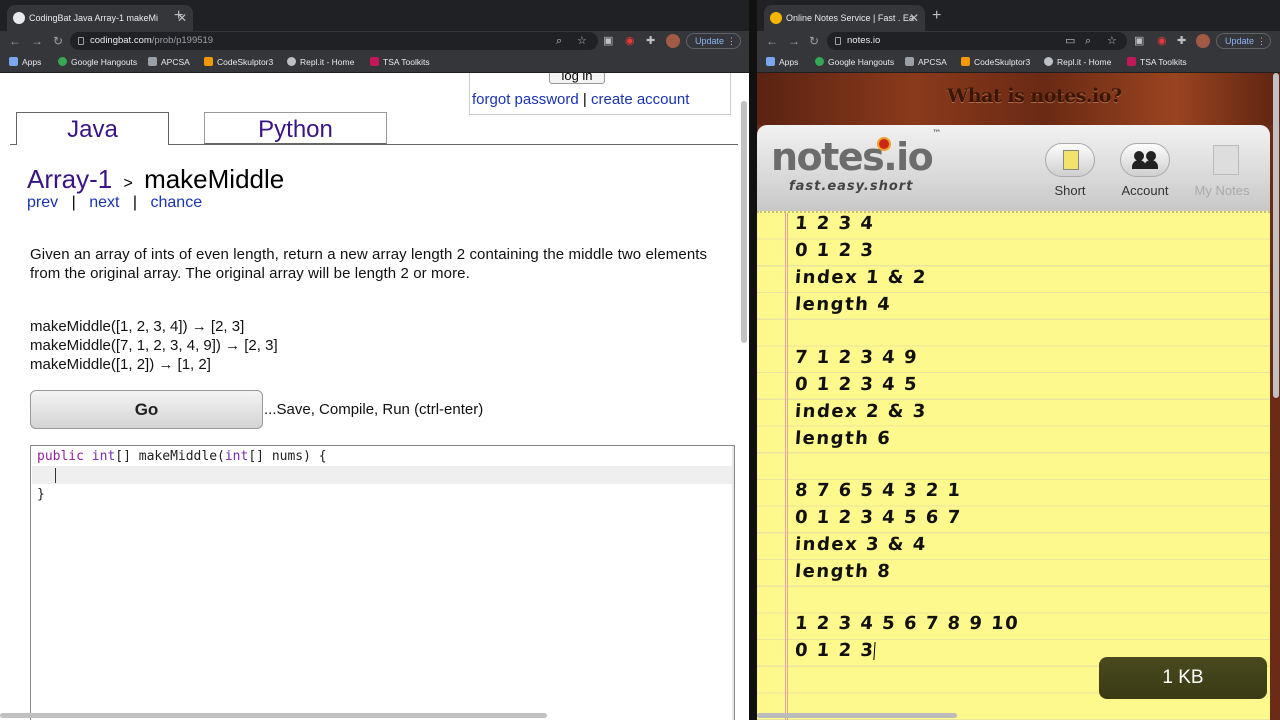 The image size is (1280, 720). What do you see at coordinates (914, 18) in the screenshot?
I see `close-tab-icon: ✕` at bounding box center [914, 18].